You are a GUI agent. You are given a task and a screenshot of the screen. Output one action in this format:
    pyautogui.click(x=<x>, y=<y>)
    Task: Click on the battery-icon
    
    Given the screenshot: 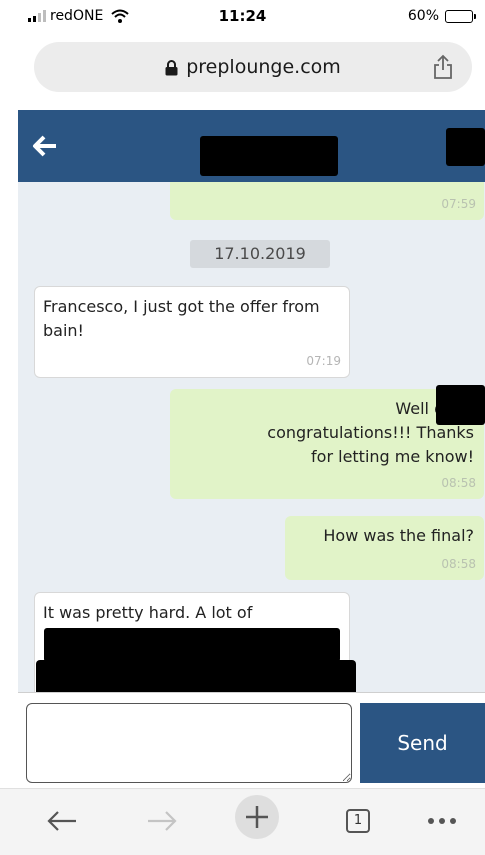 What is the action you would take?
    pyautogui.click(x=460, y=16)
    